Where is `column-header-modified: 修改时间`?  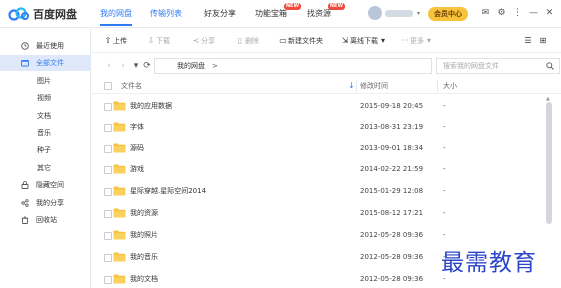
column-header-modified: 修改时间 is located at coordinates (374, 86).